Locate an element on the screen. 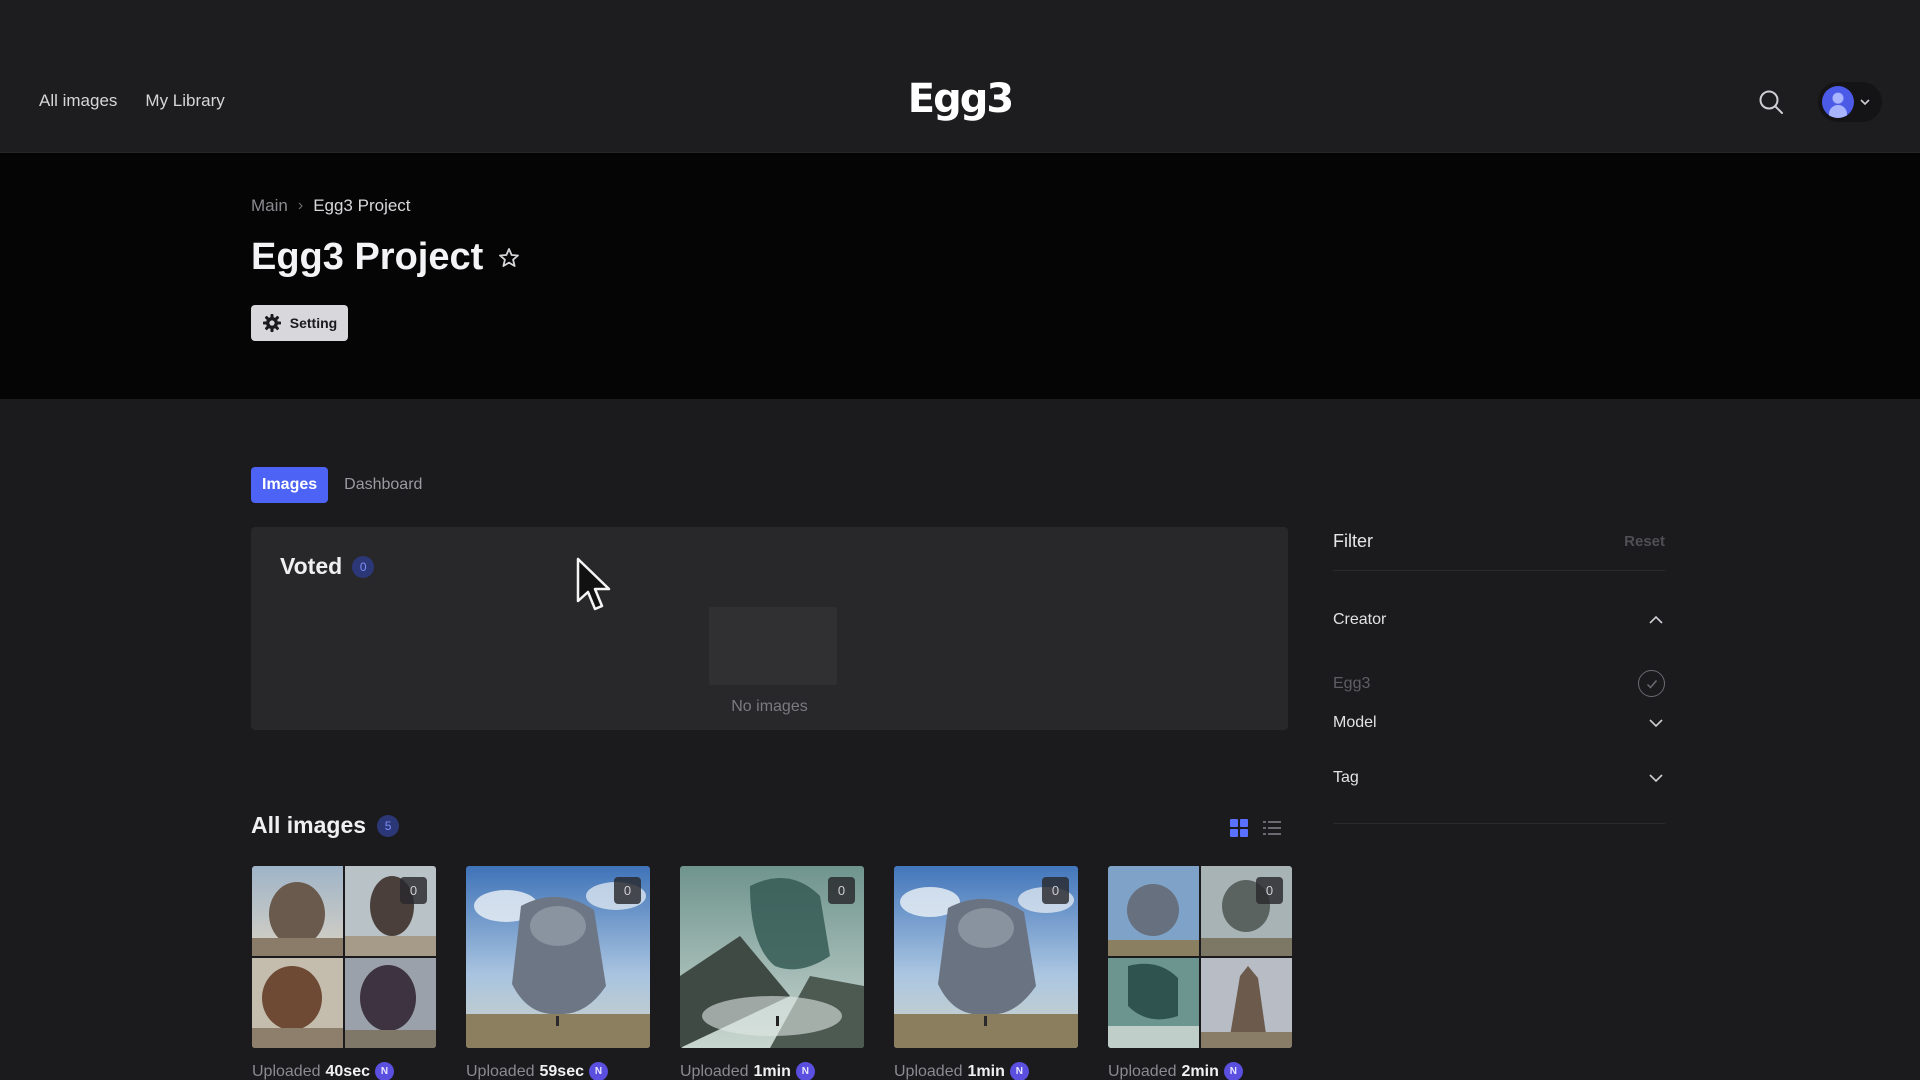 This screenshot has height=1080, width=1920. upload-time: 2min is located at coordinates (1200, 1071).